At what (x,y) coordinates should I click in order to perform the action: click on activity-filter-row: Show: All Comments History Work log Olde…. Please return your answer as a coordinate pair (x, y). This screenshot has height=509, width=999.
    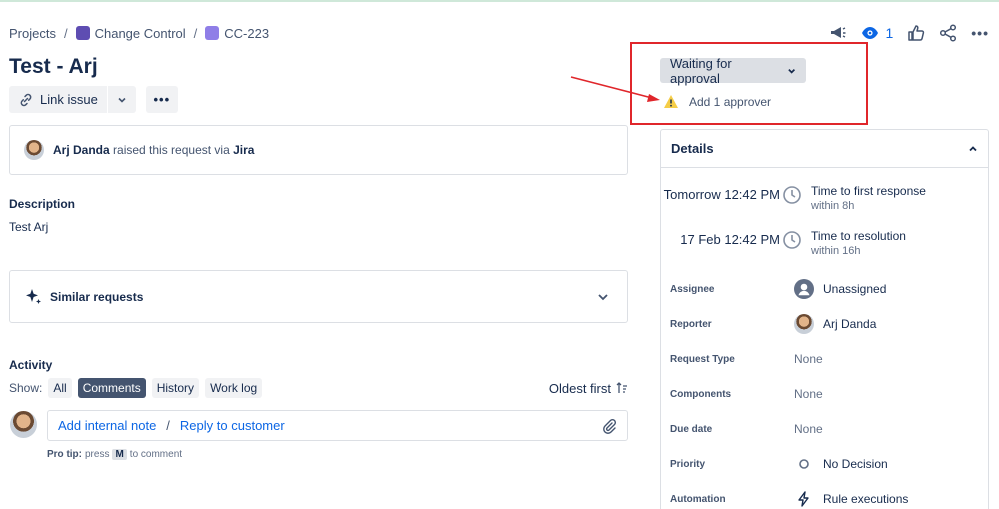
    Looking at the image, I should click on (318, 388).